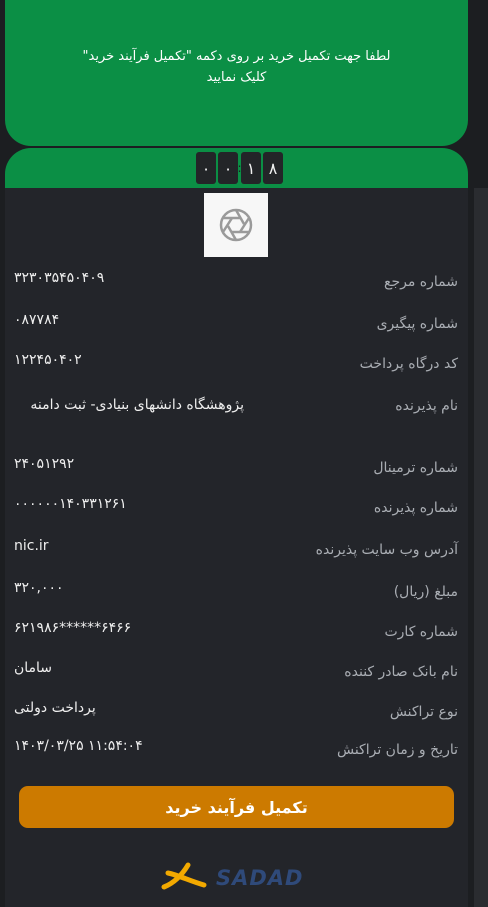  I want to click on countdown-timer: ۰ ۰ : ۱ ۸, so click(239, 168).